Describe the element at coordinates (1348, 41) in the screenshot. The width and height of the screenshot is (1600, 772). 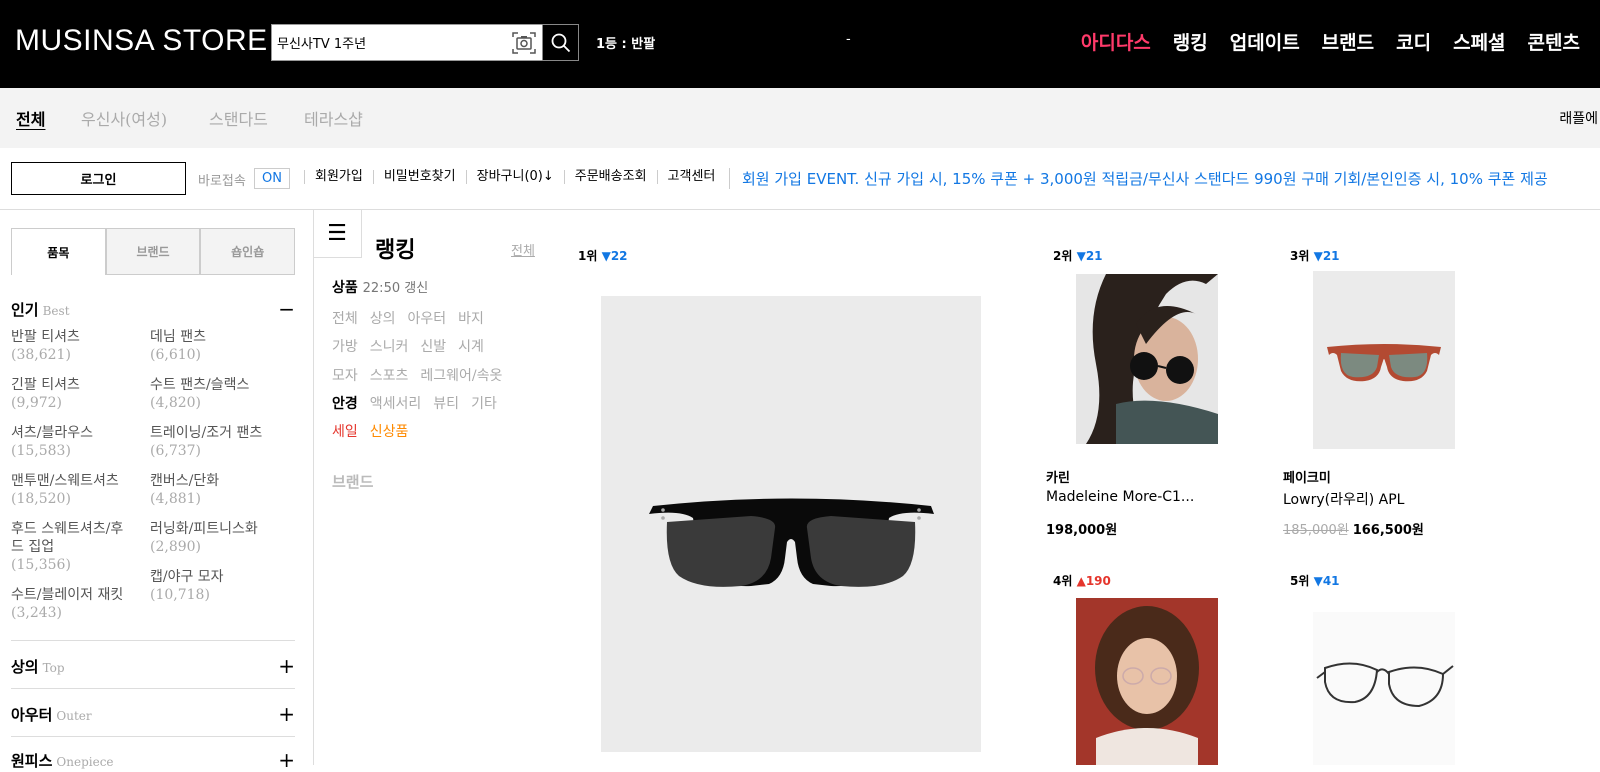
I see `nav-item-brand: 브랜드` at that location.